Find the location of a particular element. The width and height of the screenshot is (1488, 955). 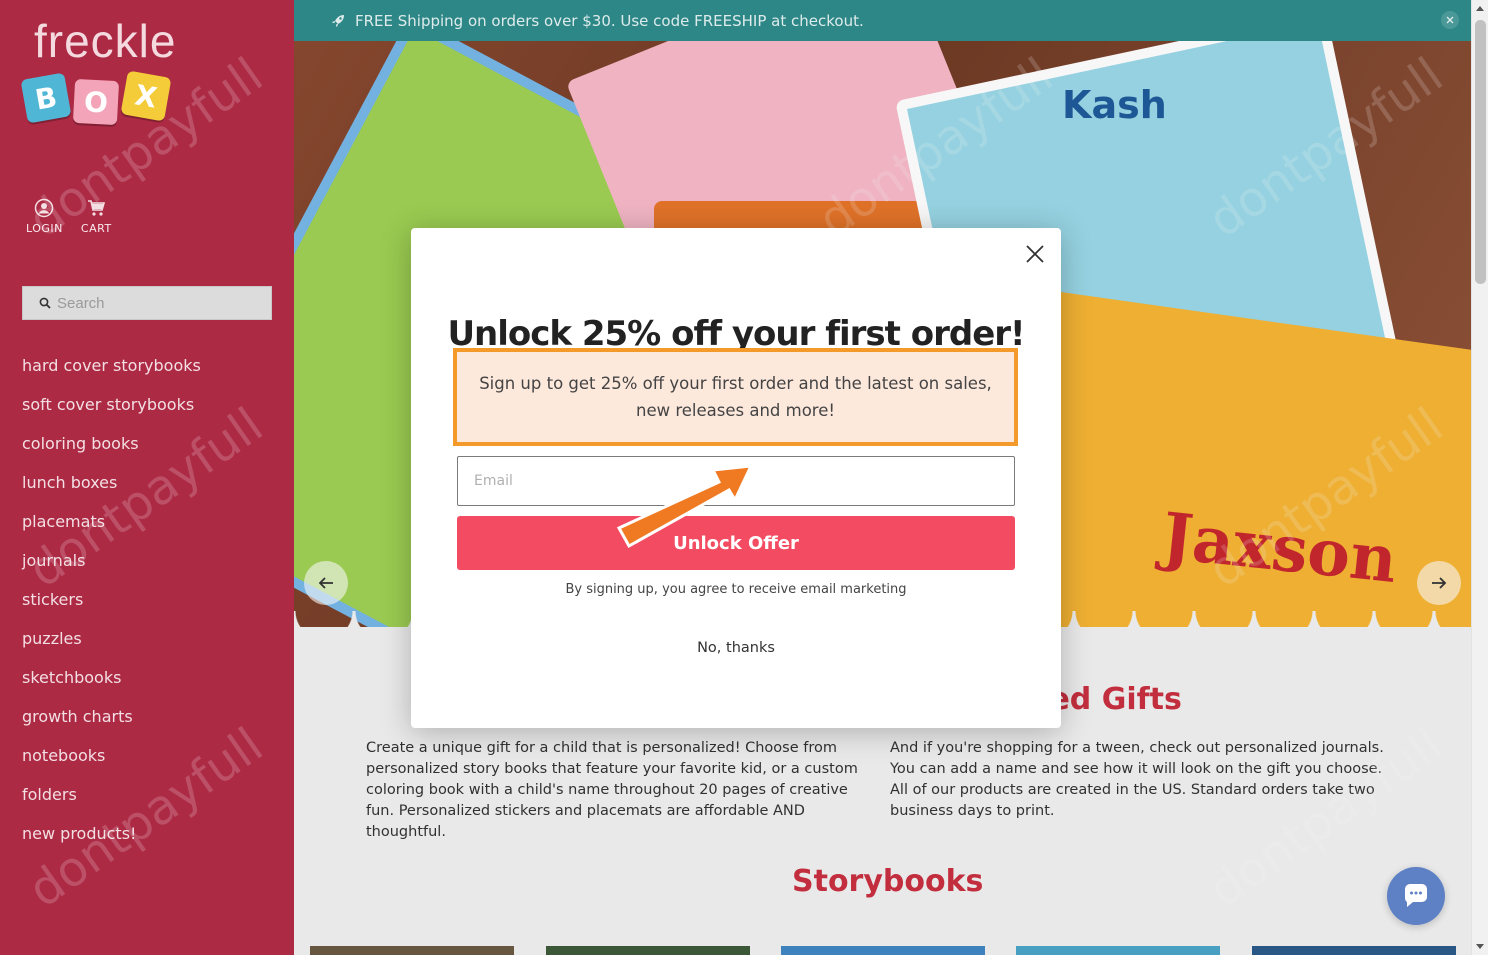

close-icon is located at coordinates (1035, 254).